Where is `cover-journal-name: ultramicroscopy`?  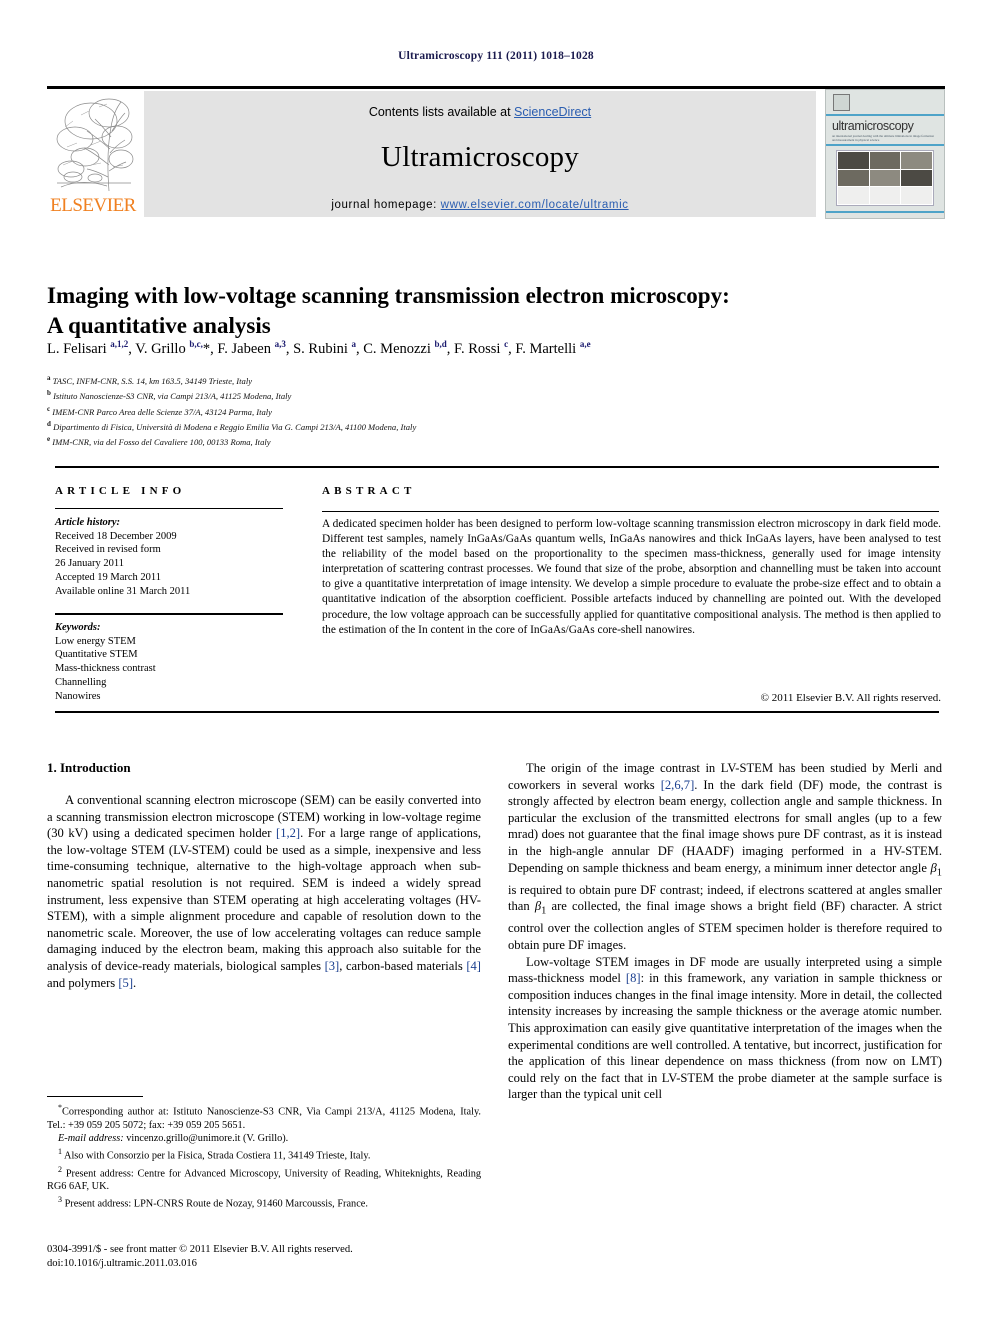 cover-journal-name: ultramicroscopy is located at coordinates (873, 126).